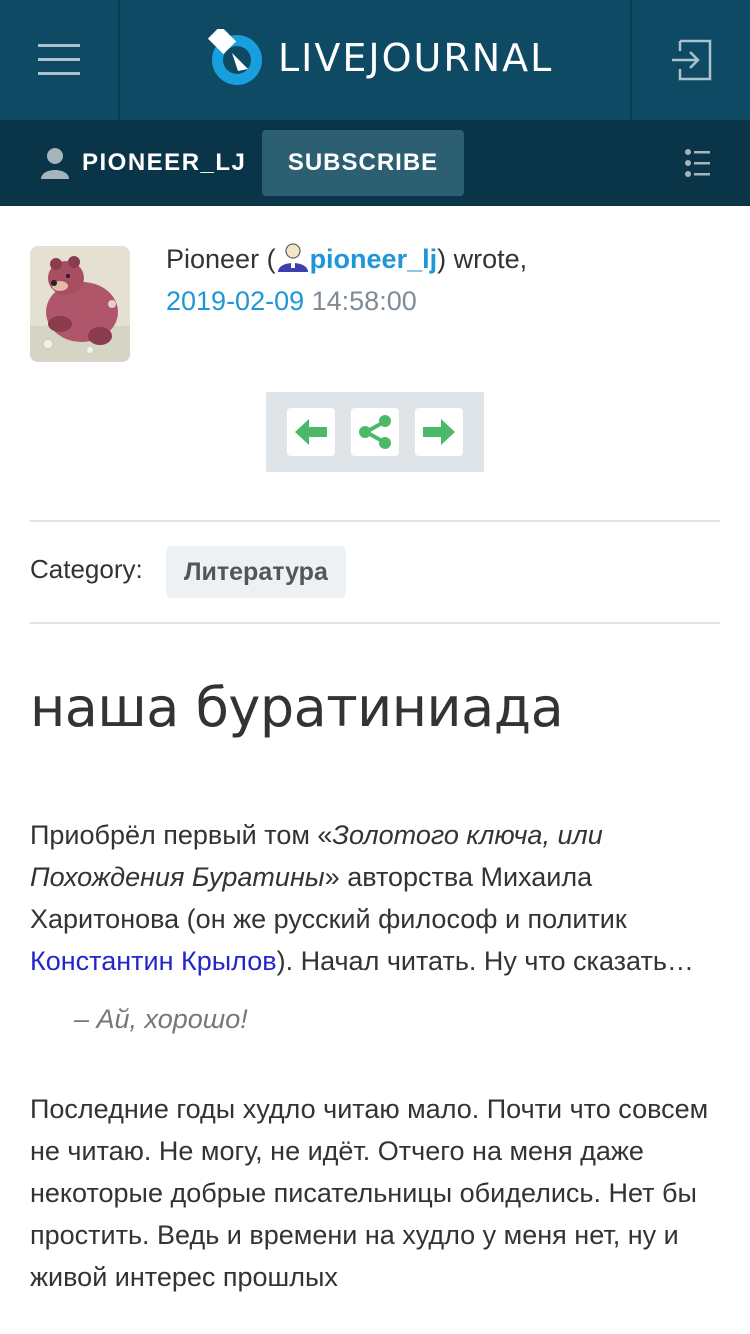 This screenshot has height=1334, width=750. I want to click on login-button, so click(690, 60).